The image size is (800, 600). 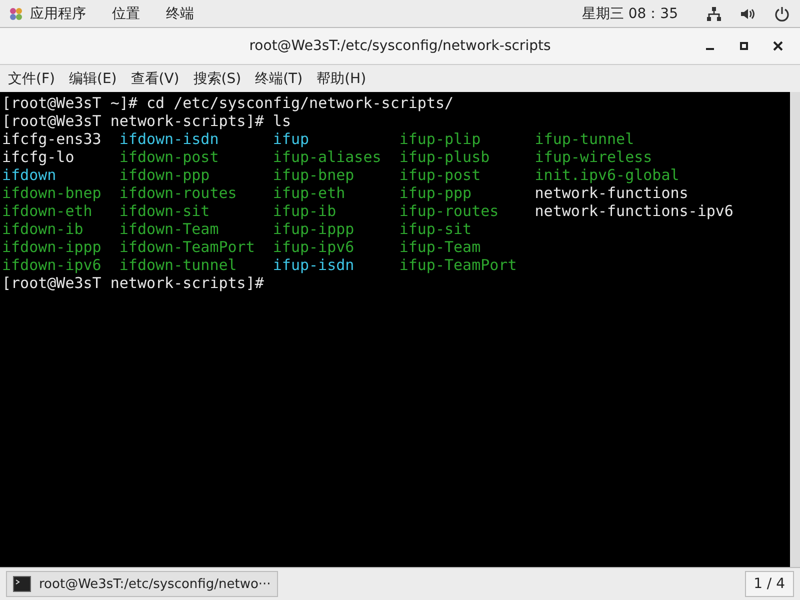 I want to click on file-name: ifup-TeamPort, so click(x=458, y=265).